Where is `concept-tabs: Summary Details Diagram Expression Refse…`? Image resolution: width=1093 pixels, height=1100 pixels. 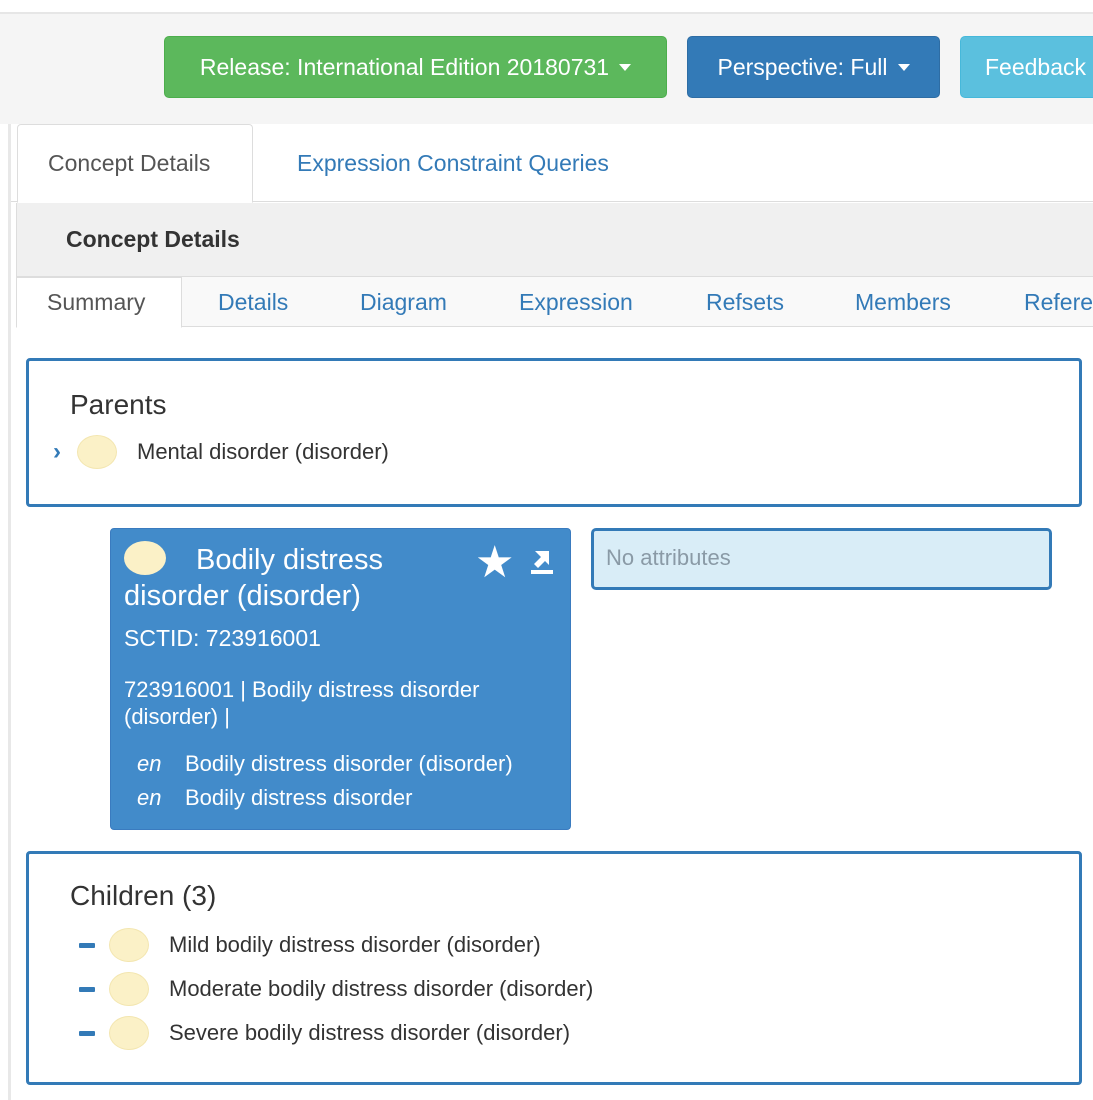
concept-tabs: Summary Details Diagram Expression Refse… is located at coordinates (554, 302).